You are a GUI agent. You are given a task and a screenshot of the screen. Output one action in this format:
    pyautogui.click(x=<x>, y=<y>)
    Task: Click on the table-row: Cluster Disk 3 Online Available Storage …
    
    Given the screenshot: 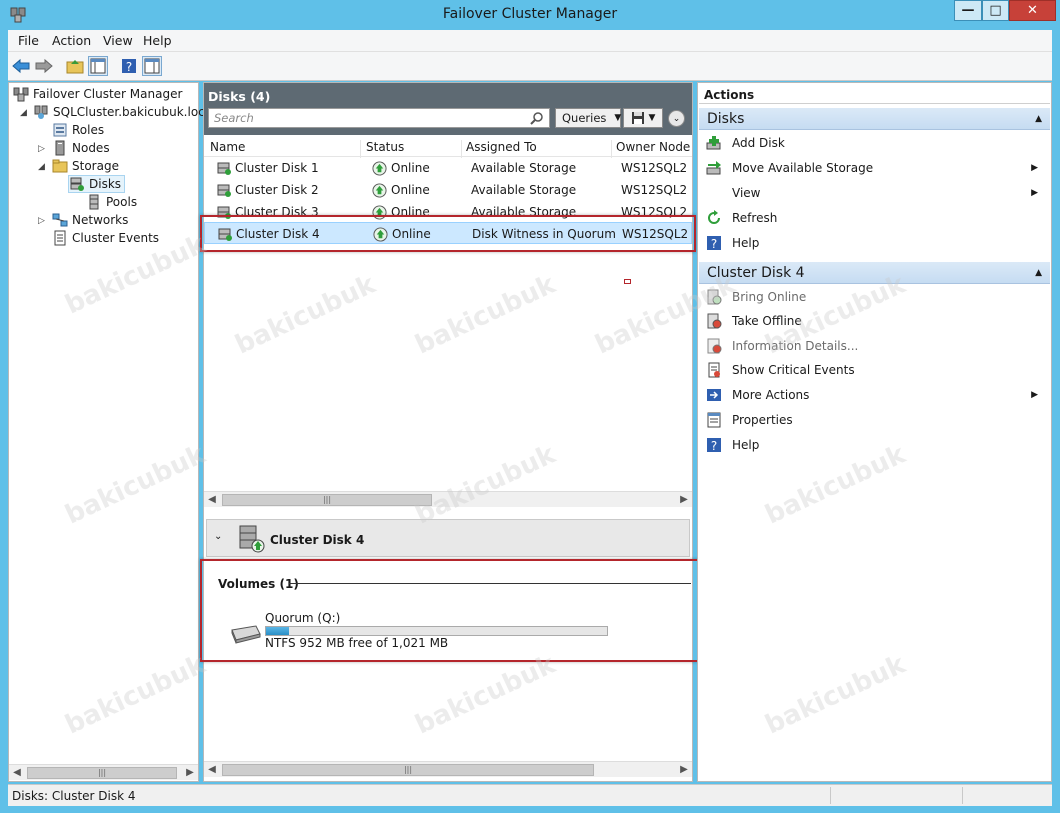 What is the action you would take?
    pyautogui.click(x=448, y=212)
    